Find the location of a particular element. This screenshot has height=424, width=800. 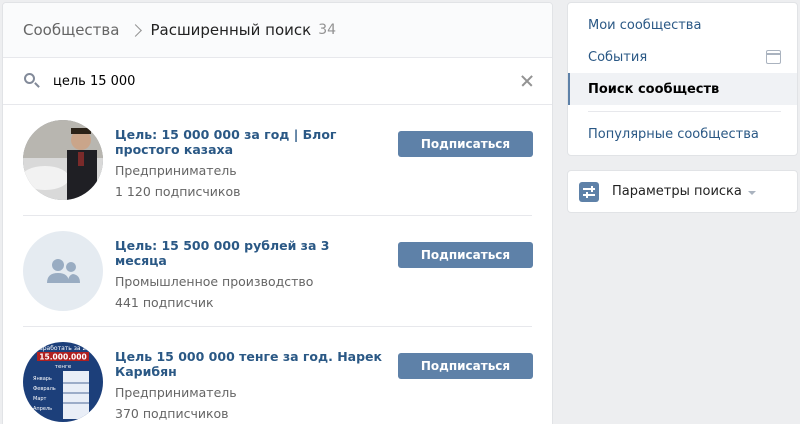

sidebar-item-label: Поиск сообществ is located at coordinates (654, 89).